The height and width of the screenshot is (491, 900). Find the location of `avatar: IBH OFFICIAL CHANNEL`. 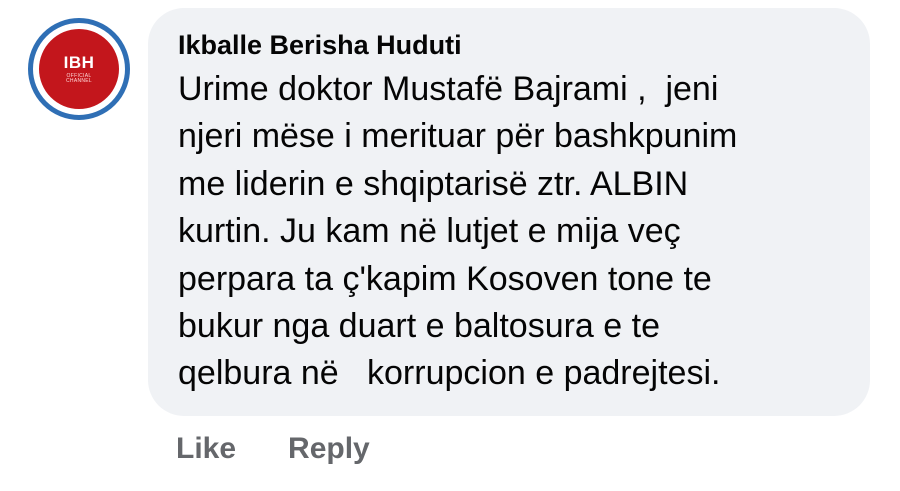

avatar: IBH OFFICIAL CHANNEL is located at coordinates (79, 69).